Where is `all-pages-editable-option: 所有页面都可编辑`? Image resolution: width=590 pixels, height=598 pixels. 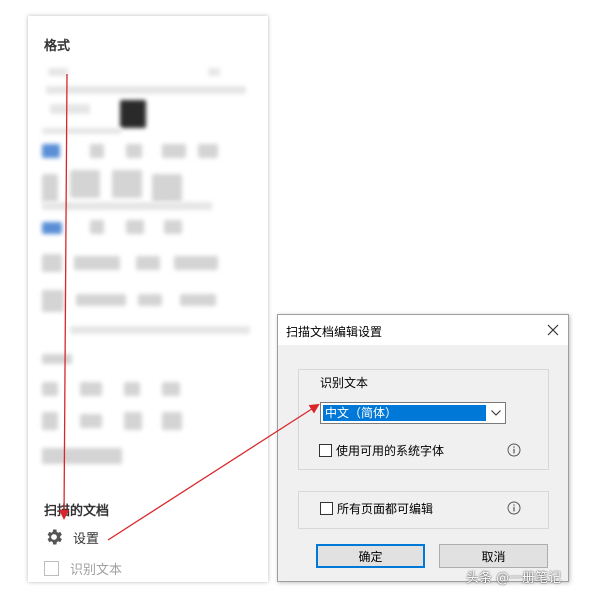
all-pages-editable-option: 所有页面都可编辑 is located at coordinates (376, 508).